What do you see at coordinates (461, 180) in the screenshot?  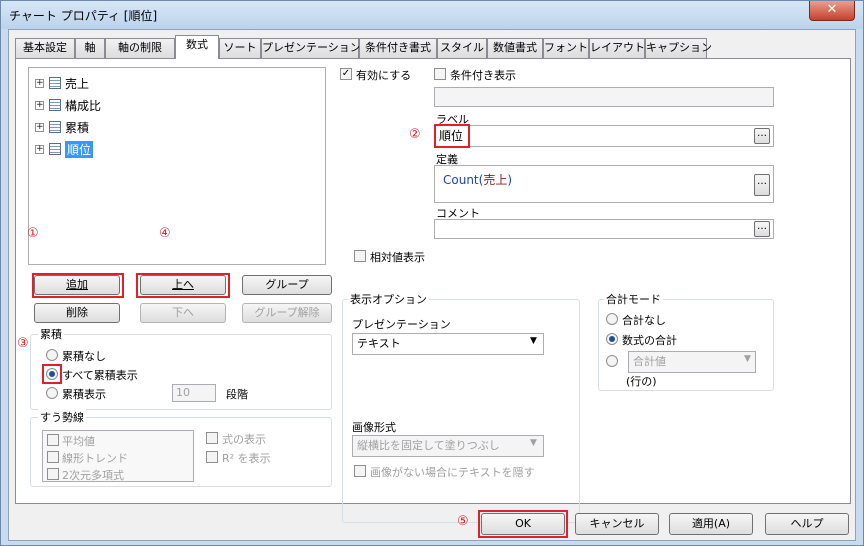 I see `definition-func: Count` at bounding box center [461, 180].